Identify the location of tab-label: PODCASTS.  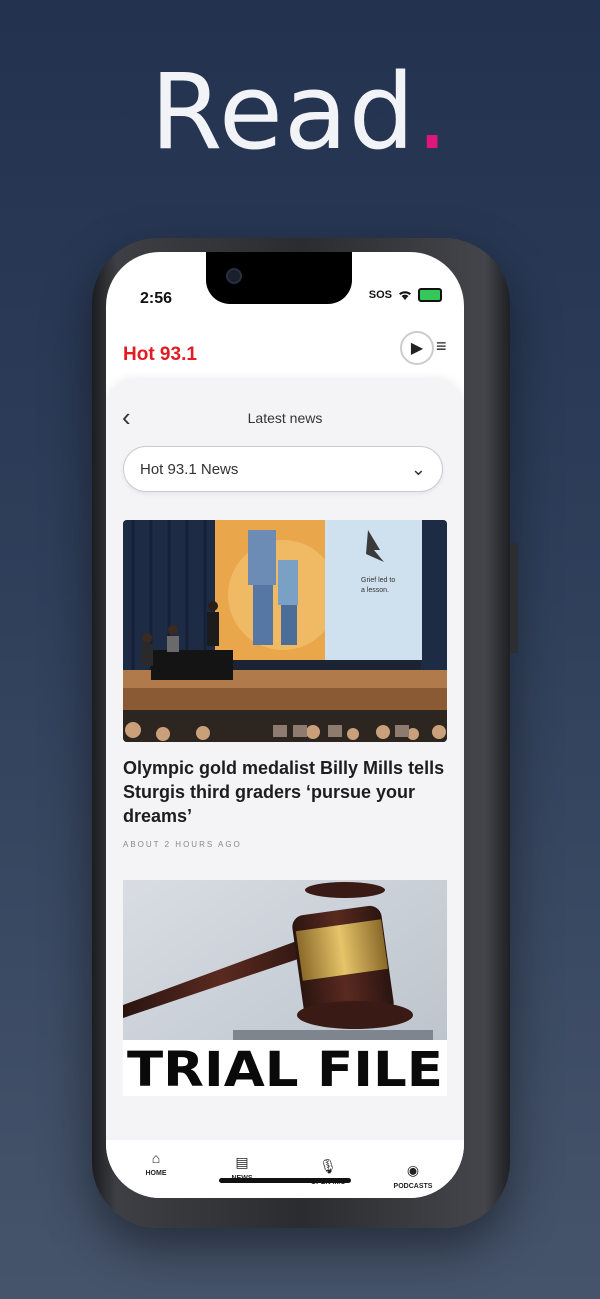
(413, 1186).